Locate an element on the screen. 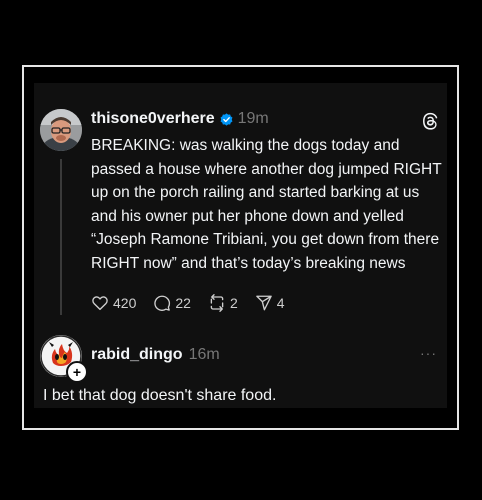  reply-username: rabid_dingo is located at coordinates (137, 355).